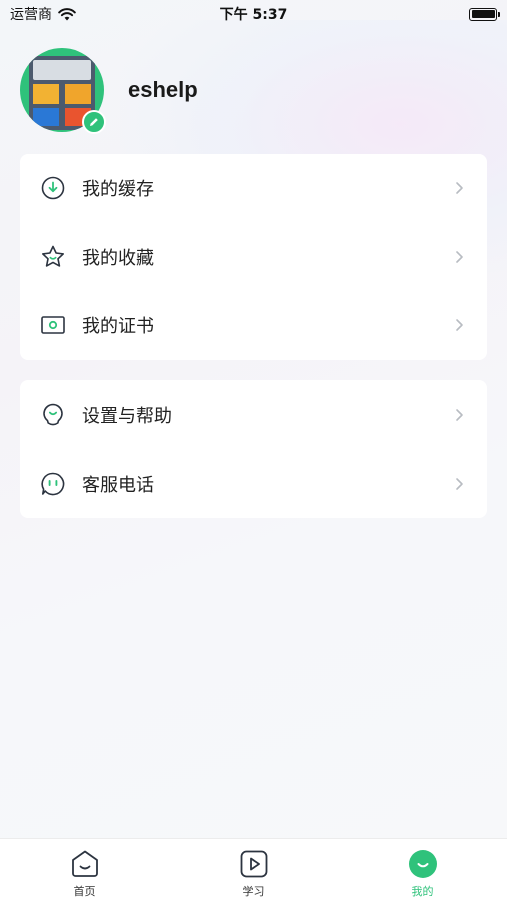  Describe the element at coordinates (118, 327) in the screenshot. I see `menu-item-label: 我的证书` at that location.